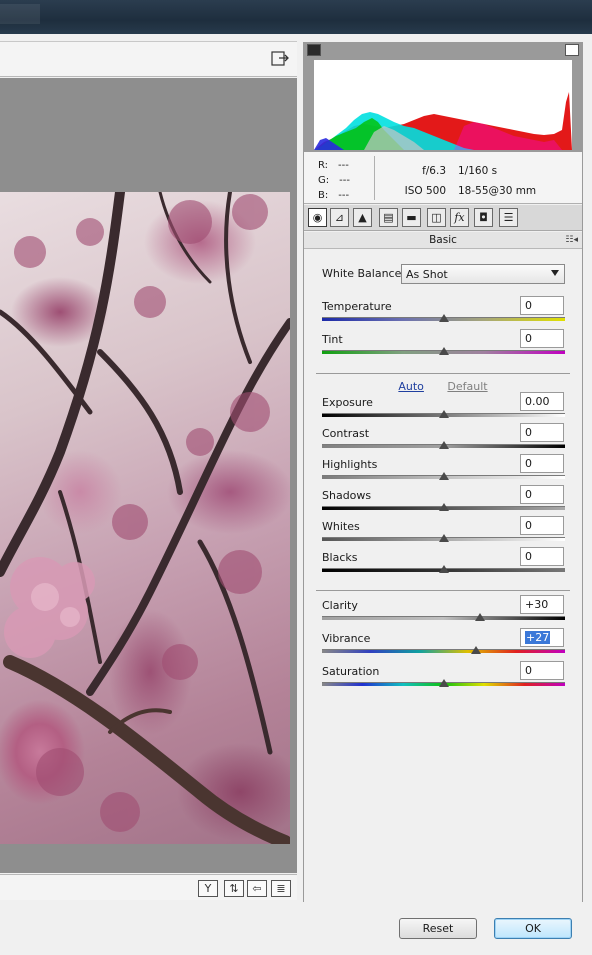 The width and height of the screenshot is (592, 955). Describe the element at coordinates (281, 888) in the screenshot. I see `settings-icon: ≣` at that location.